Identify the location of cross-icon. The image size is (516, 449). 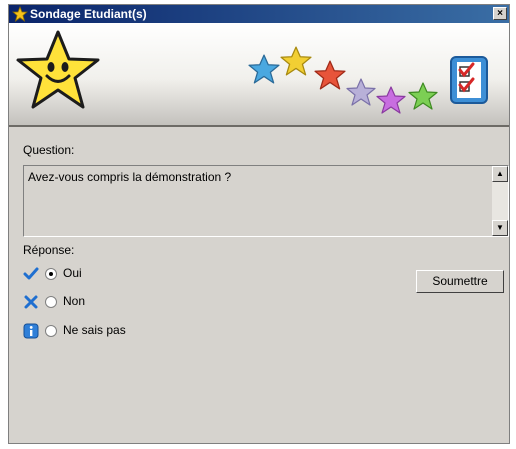
(31, 302).